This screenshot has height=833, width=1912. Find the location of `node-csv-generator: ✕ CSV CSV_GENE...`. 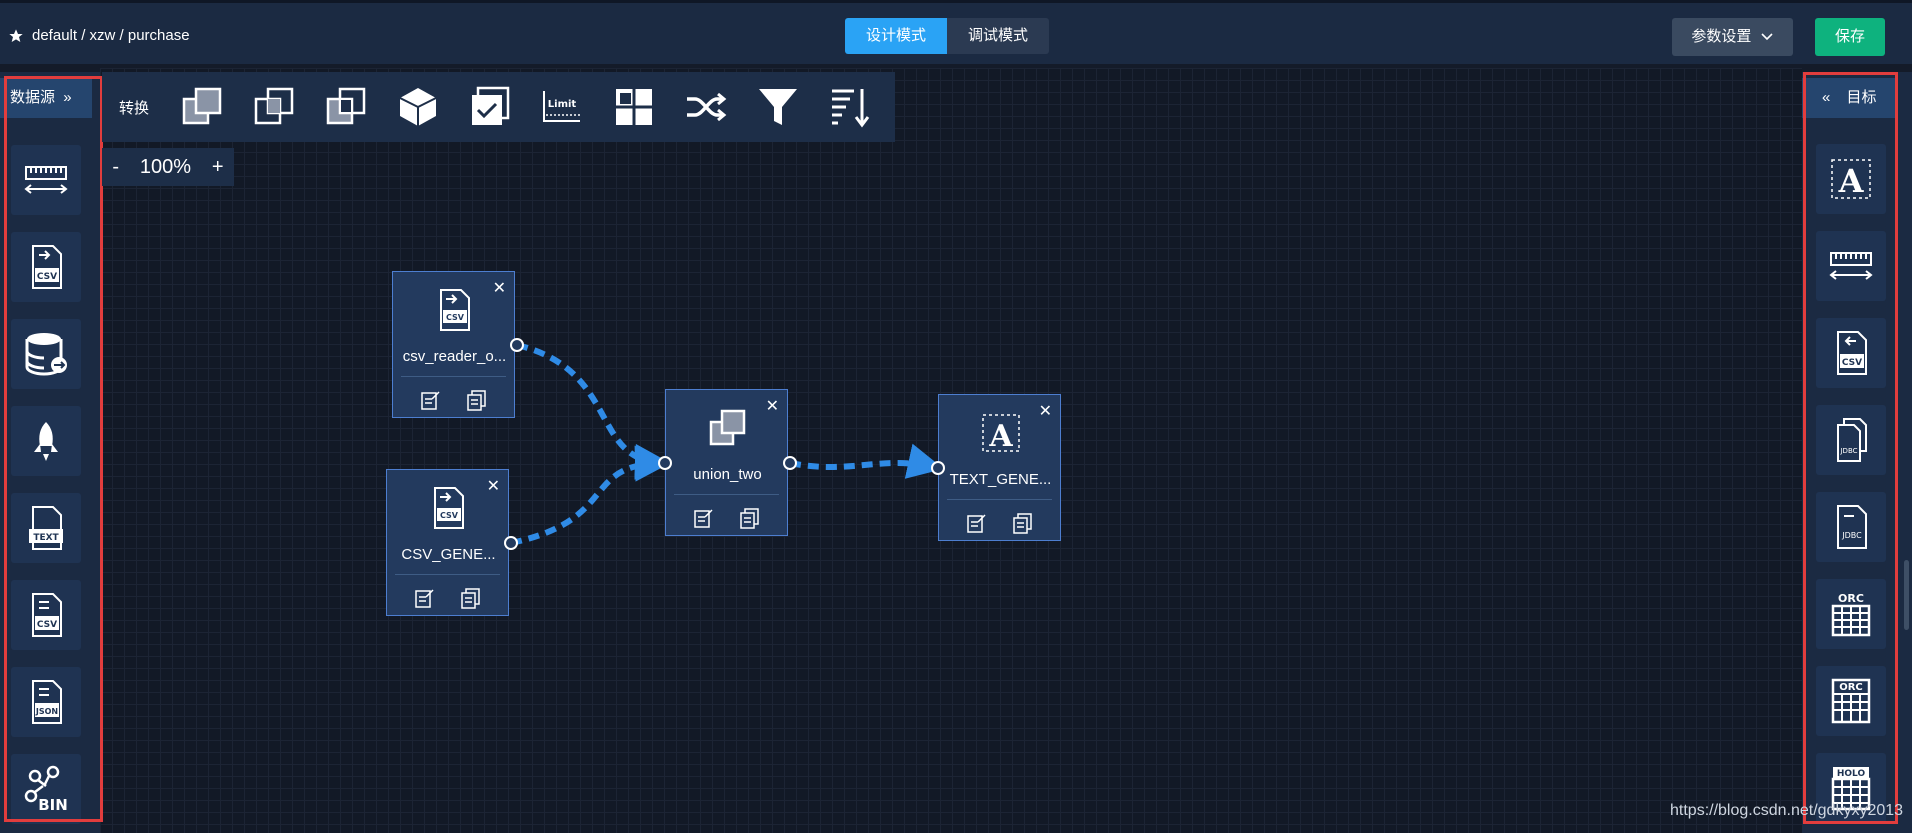

node-csv-generator: ✕ CSV CSV_GENE... is located at coordinates (447, 542).